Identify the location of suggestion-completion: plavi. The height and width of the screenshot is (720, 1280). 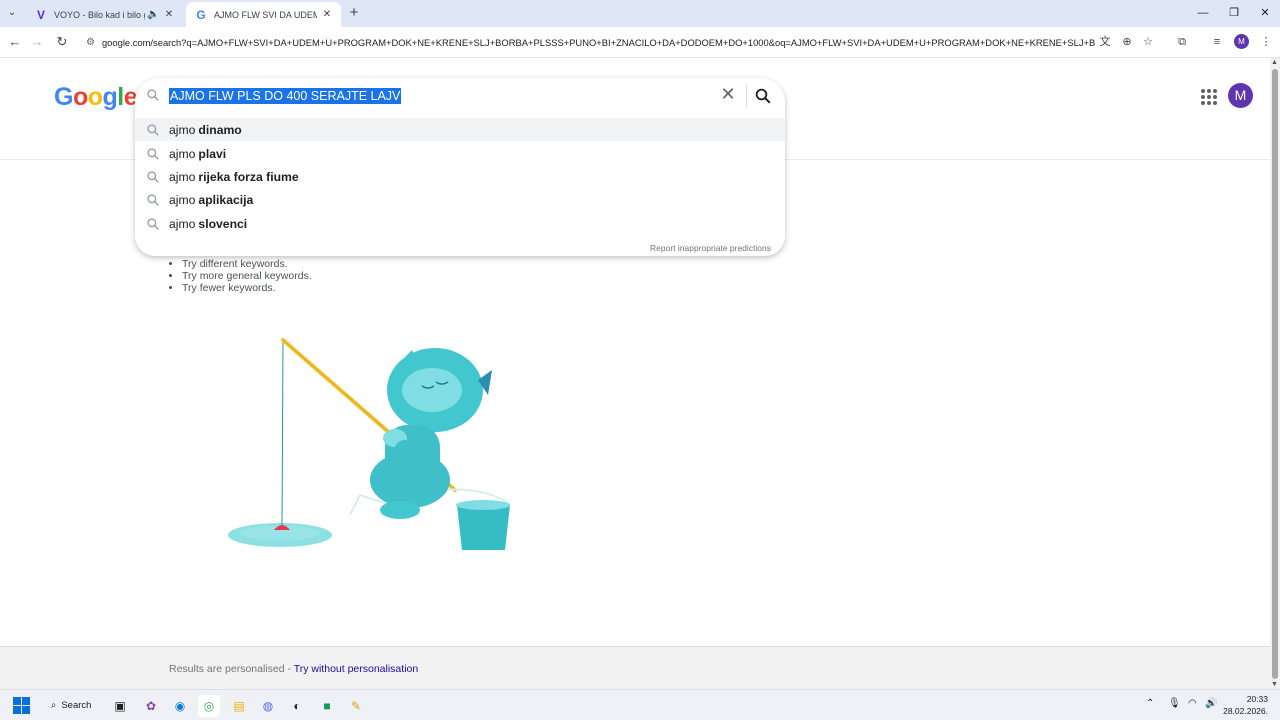
(212, 153).